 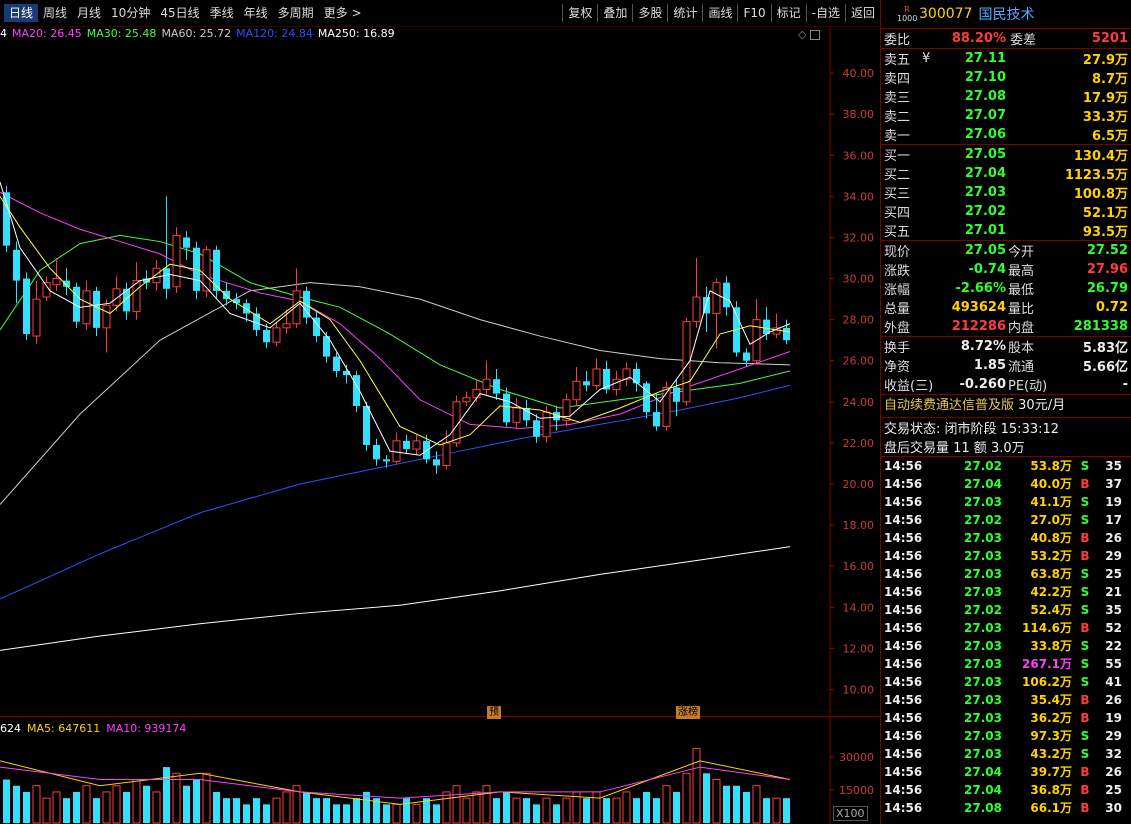 What do you see at coordinates (614, 13) in the screenshot?
I see `tool-1: 叠加` at bounding box center [614, 13].